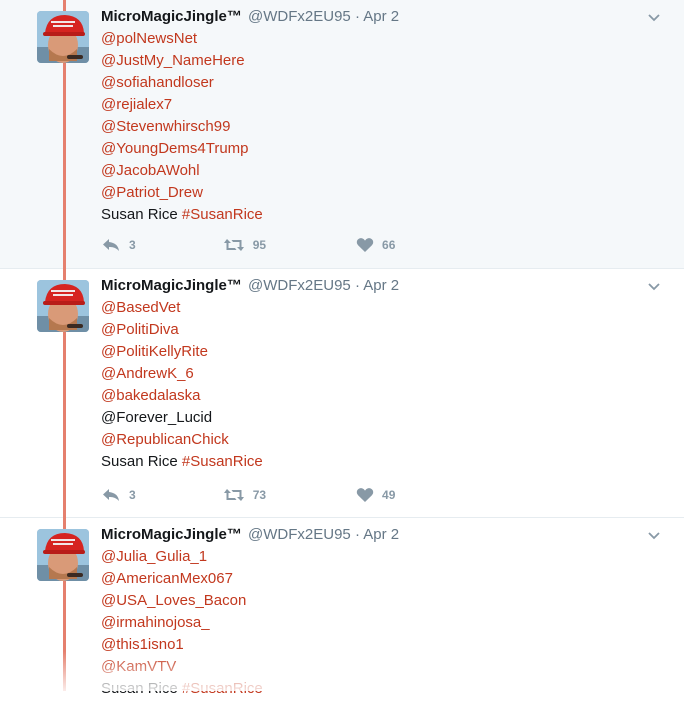 The image size is (684, 702). What do you see at coordinates (259, 495) in the screenshot?
I see `retweet-count: 73` at bounding box center [259, 495].